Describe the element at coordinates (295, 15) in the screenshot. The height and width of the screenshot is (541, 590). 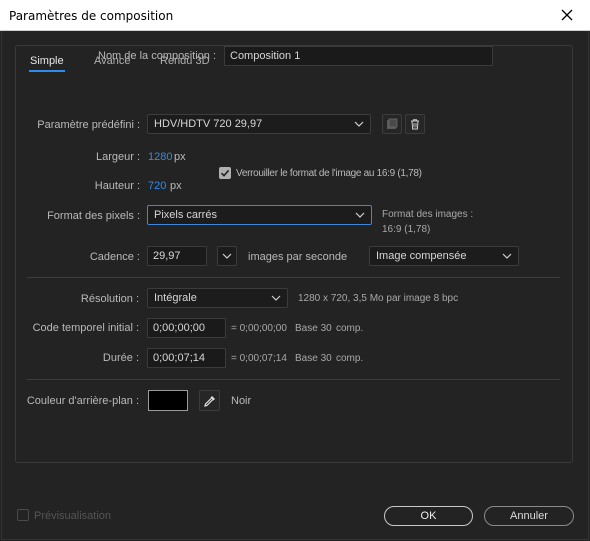
I see `title-bar: Paramètres de composition` at that location.